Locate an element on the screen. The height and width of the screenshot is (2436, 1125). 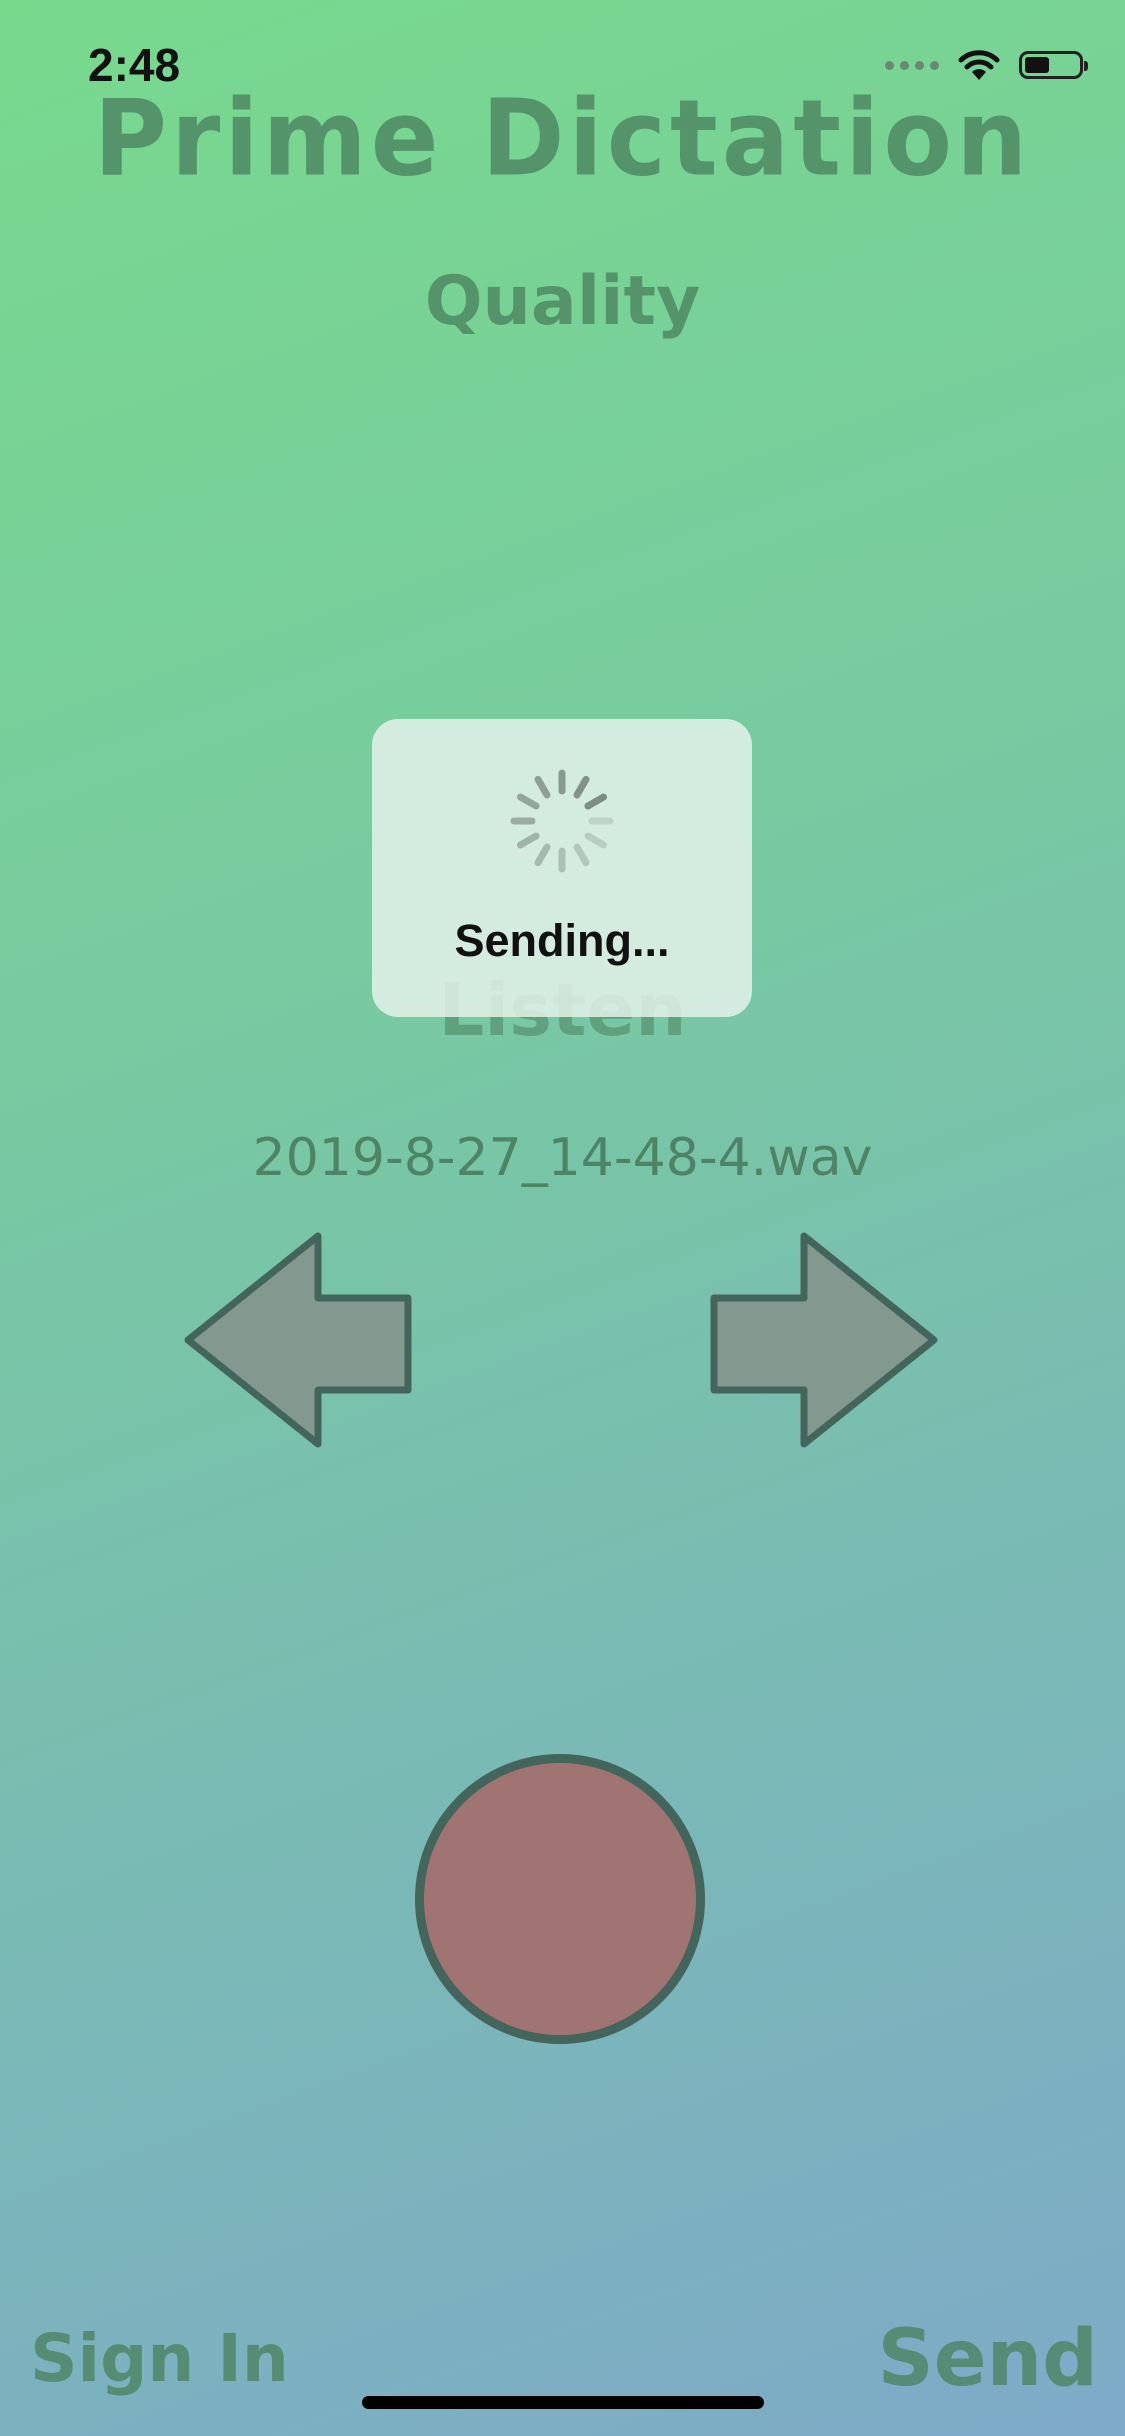
send-button: Send is located at coordinates (988, 2359).